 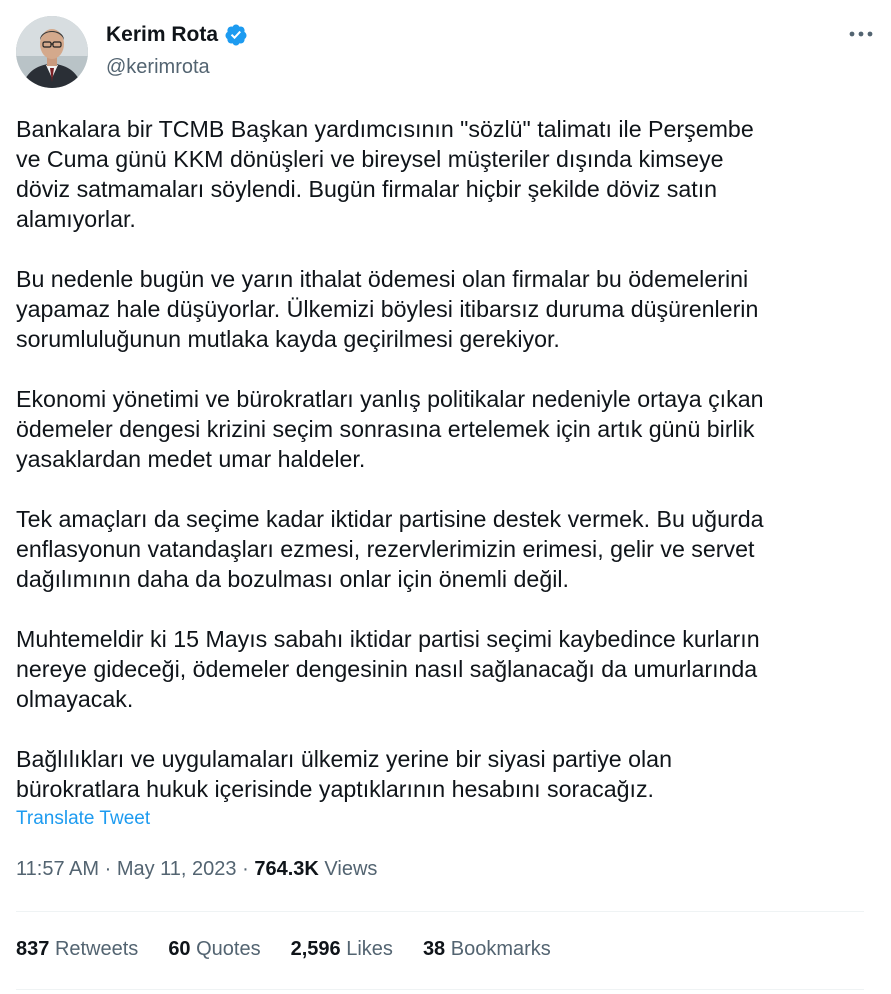 I want to click on verified-badge-icon, so click(x=236, y=35).